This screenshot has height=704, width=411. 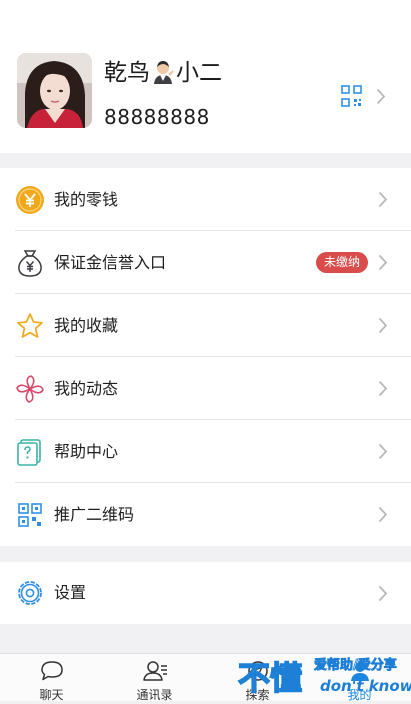 What do you see at coordinates (30, 263) in the screenshot?
I see `money-bag-icon` at bounding box center [30, 263].